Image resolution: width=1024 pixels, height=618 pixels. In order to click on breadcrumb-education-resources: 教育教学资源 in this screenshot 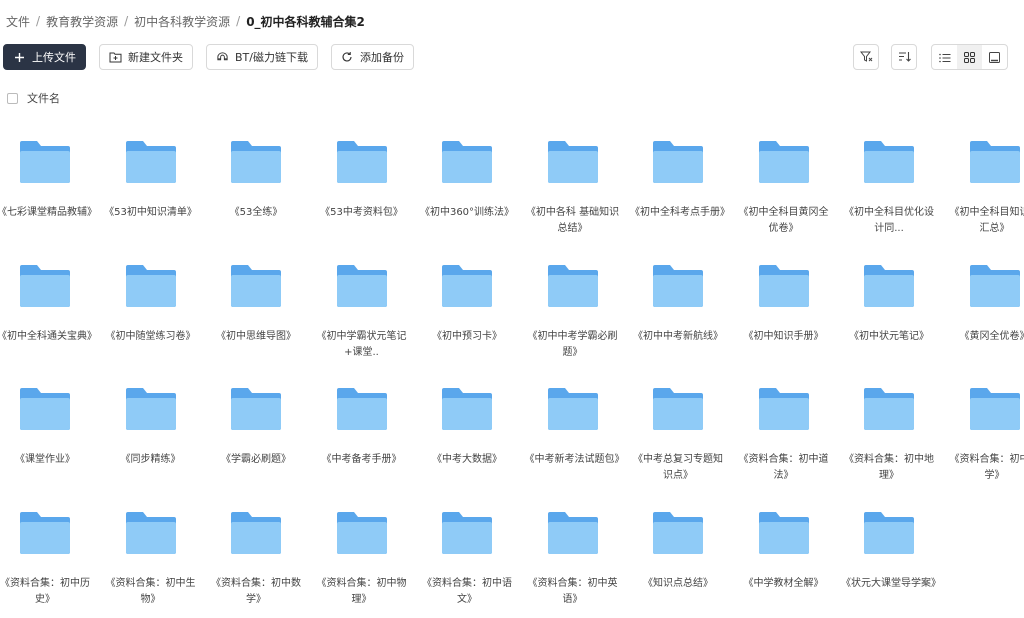, I will do `click(82, 21)`.